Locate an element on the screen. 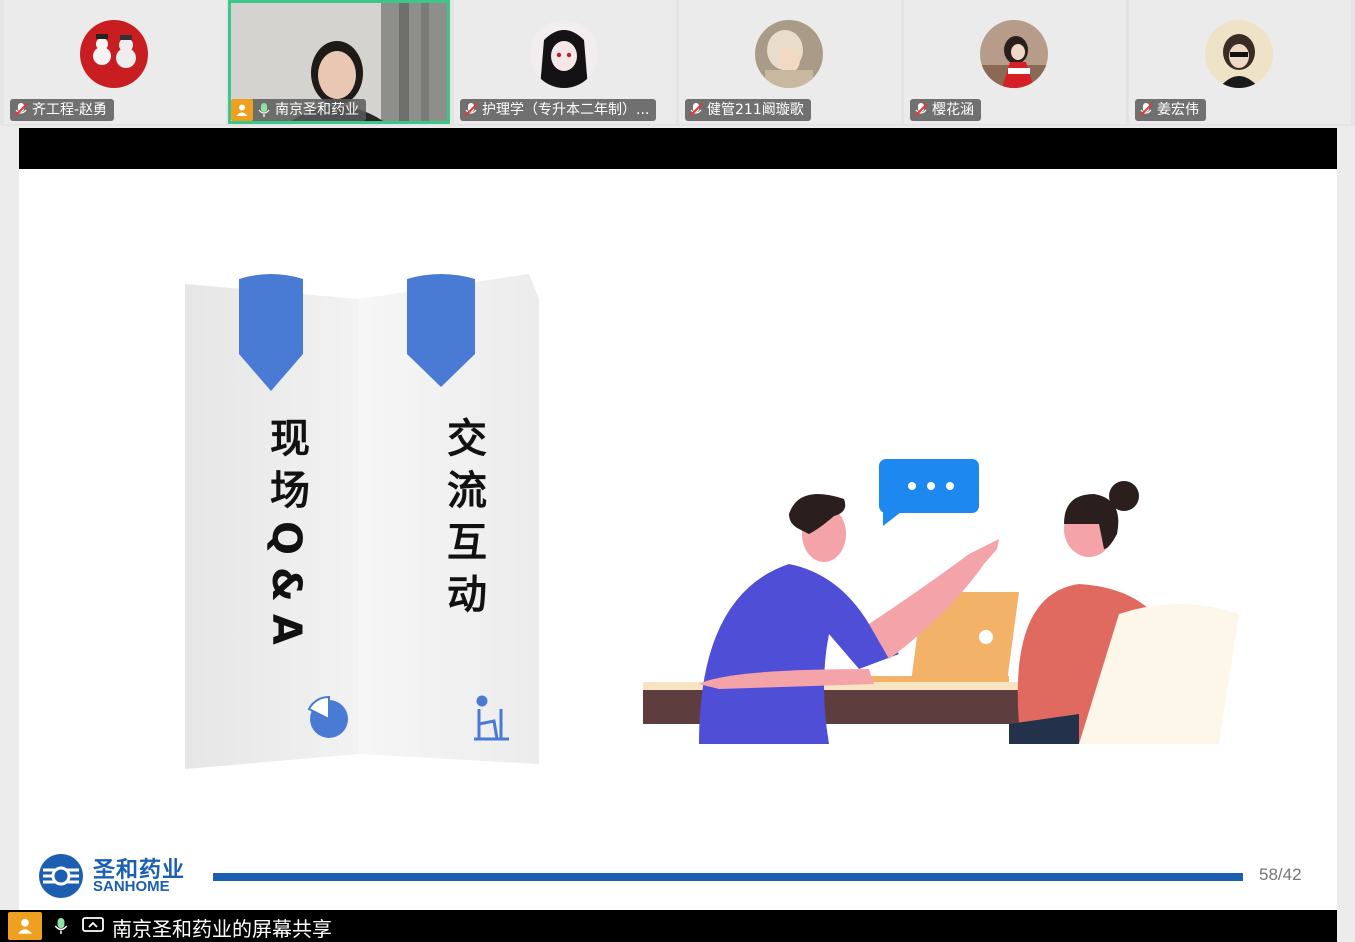  bookmark-left-text: 现场Q&A is located at coordinates (286, 537).